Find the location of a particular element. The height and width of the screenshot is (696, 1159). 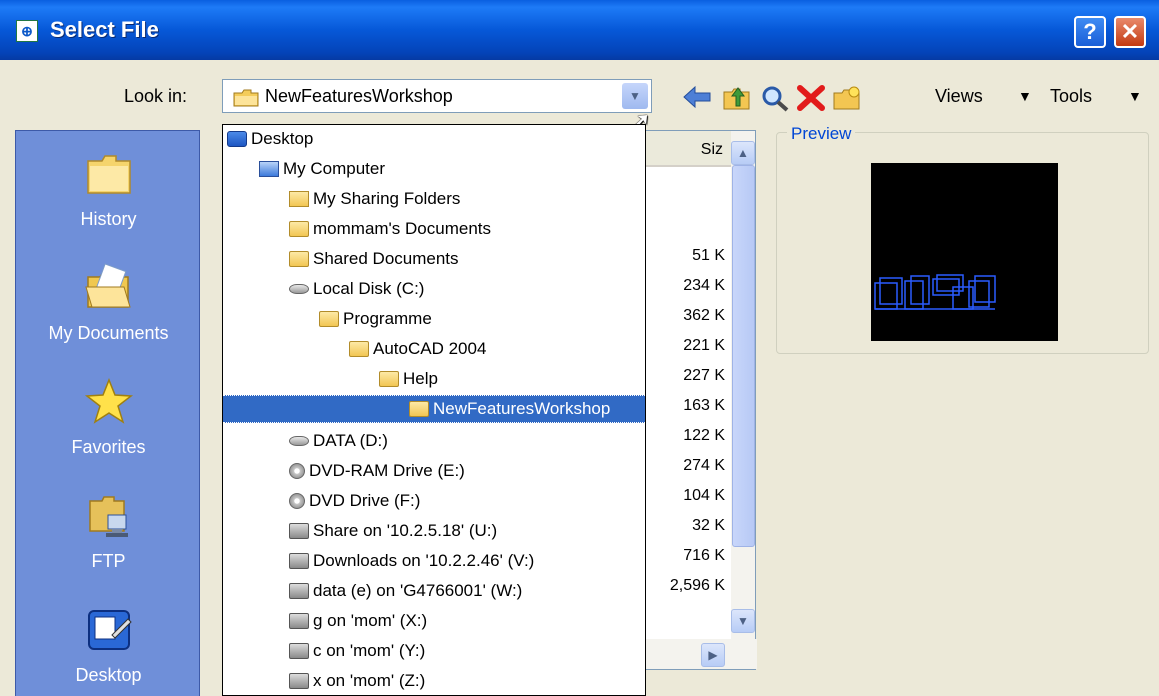

dropdown-item-desktop: Desktop is located at coordinates (270, 139).